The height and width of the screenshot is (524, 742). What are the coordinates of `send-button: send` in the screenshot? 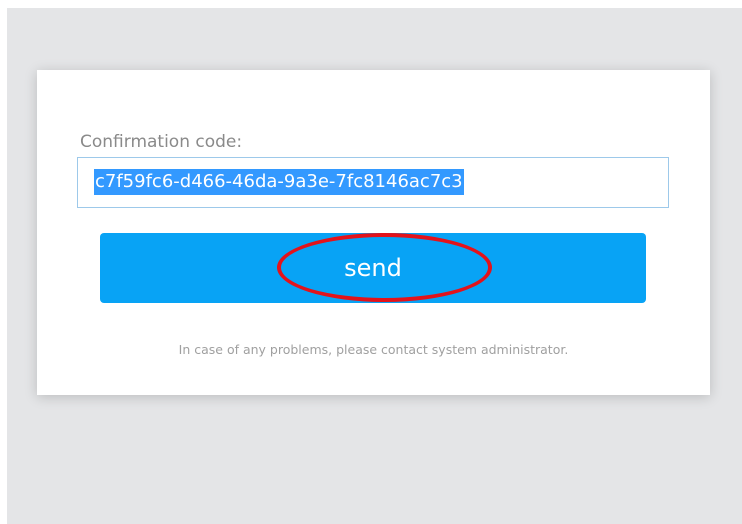 It's located at (373, 268).